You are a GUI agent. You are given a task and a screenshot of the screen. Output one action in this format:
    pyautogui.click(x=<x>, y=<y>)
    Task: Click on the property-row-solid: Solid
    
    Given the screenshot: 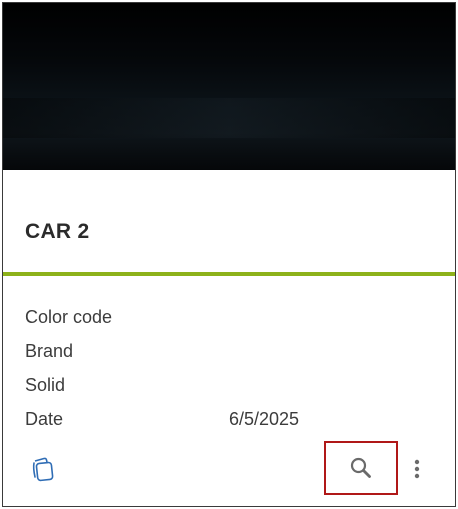 What is the action you would take?
    pyautogui.click(x=235, y=385)
    